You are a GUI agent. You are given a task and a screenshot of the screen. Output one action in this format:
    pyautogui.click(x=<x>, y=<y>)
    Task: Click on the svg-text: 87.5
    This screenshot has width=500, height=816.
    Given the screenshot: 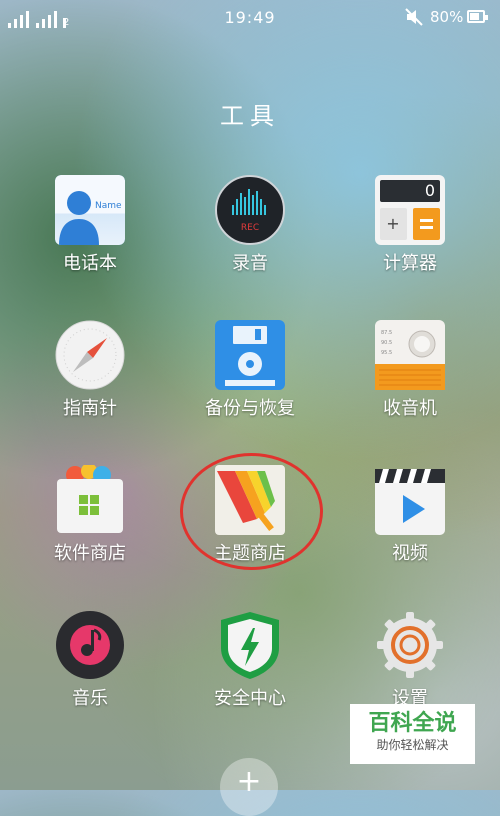 What is the action you would take?
    pyautogui.click(x=386, y=333)
    